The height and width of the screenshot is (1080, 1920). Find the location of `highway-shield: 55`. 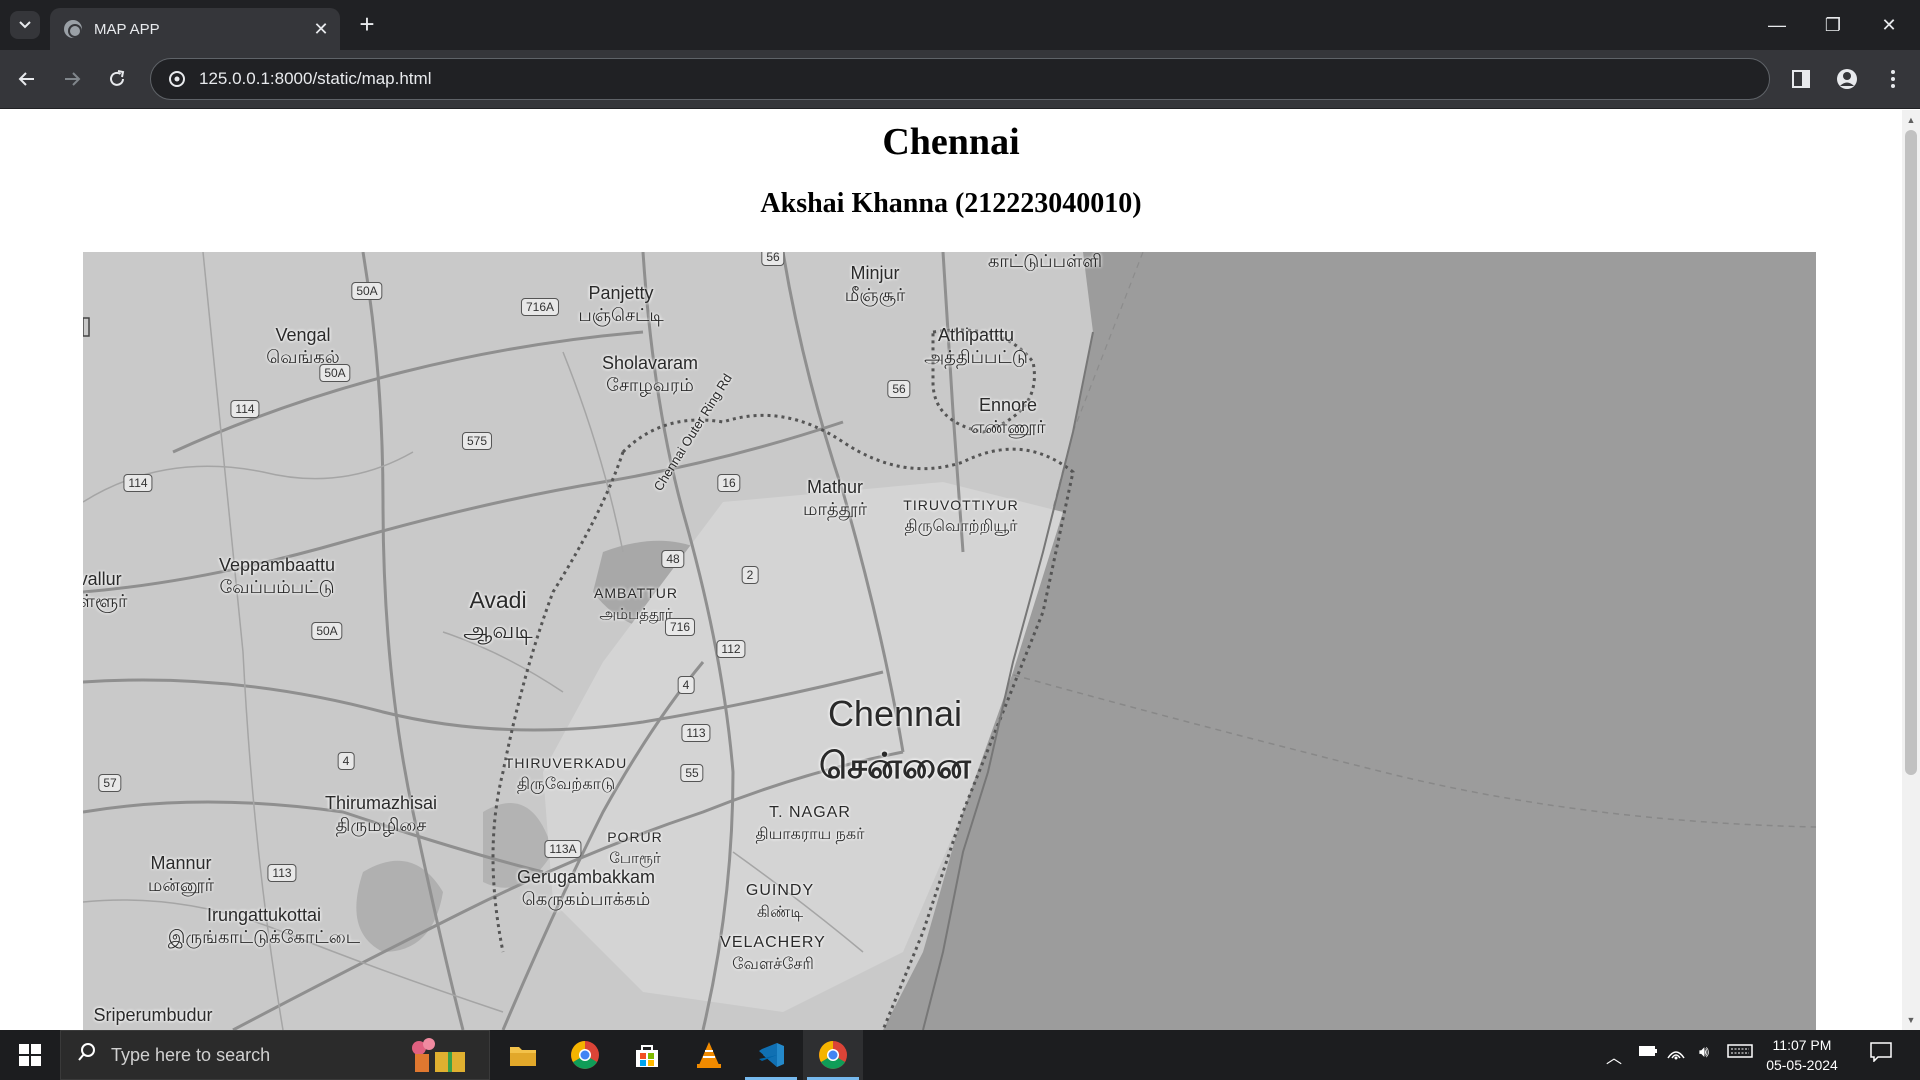

highway-shield: 55 is located at coordinates (692, 773).